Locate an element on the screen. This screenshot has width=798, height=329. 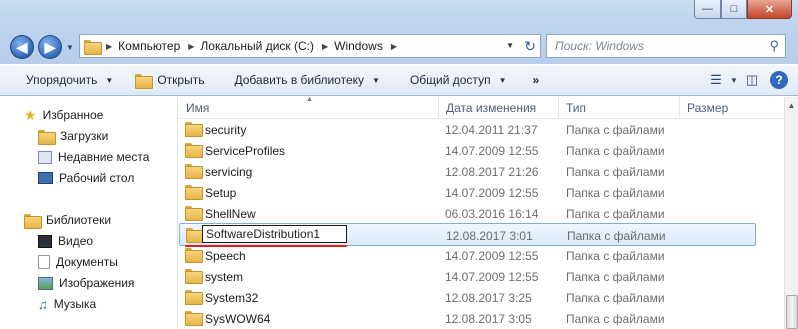
rename-input: SoftwareDistribution1 is located at coordinates (274, 234).